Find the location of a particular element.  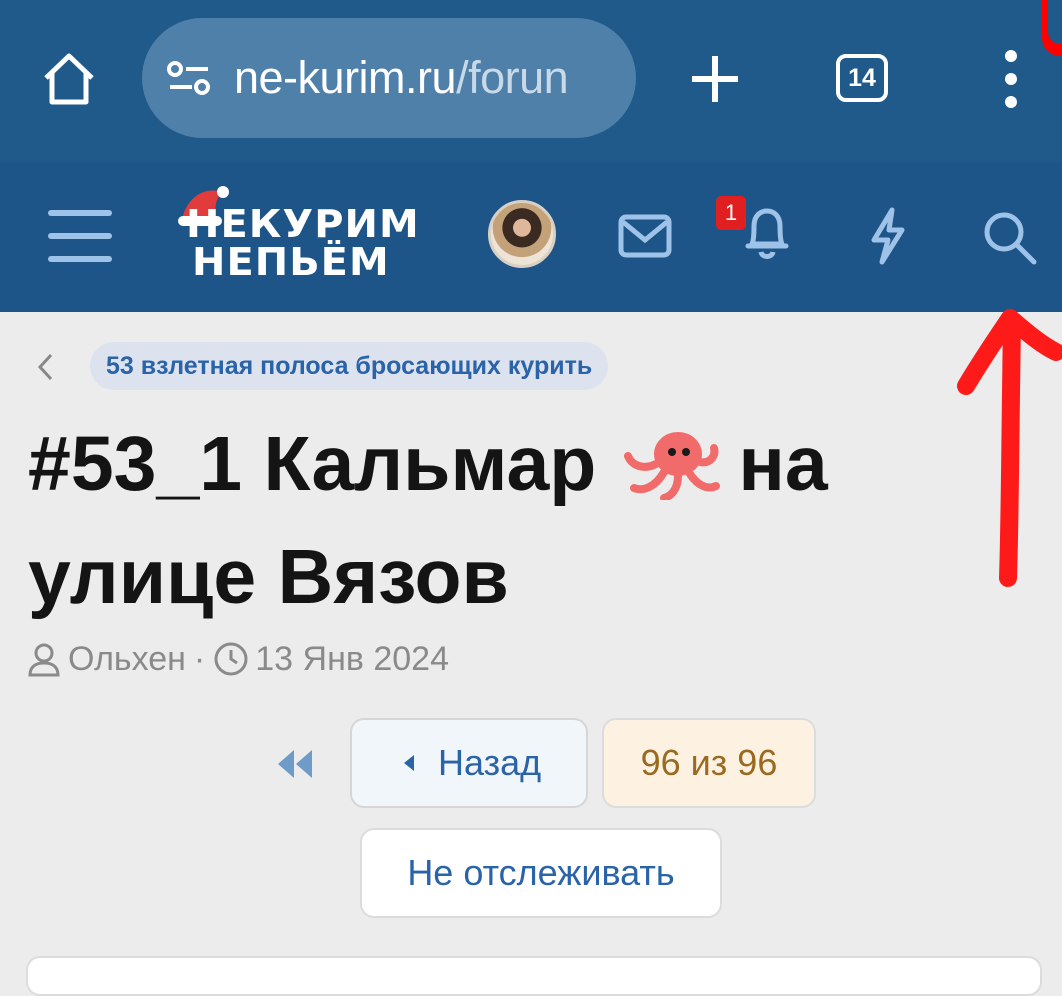

bell-icon is located at coordinates (767, 232).